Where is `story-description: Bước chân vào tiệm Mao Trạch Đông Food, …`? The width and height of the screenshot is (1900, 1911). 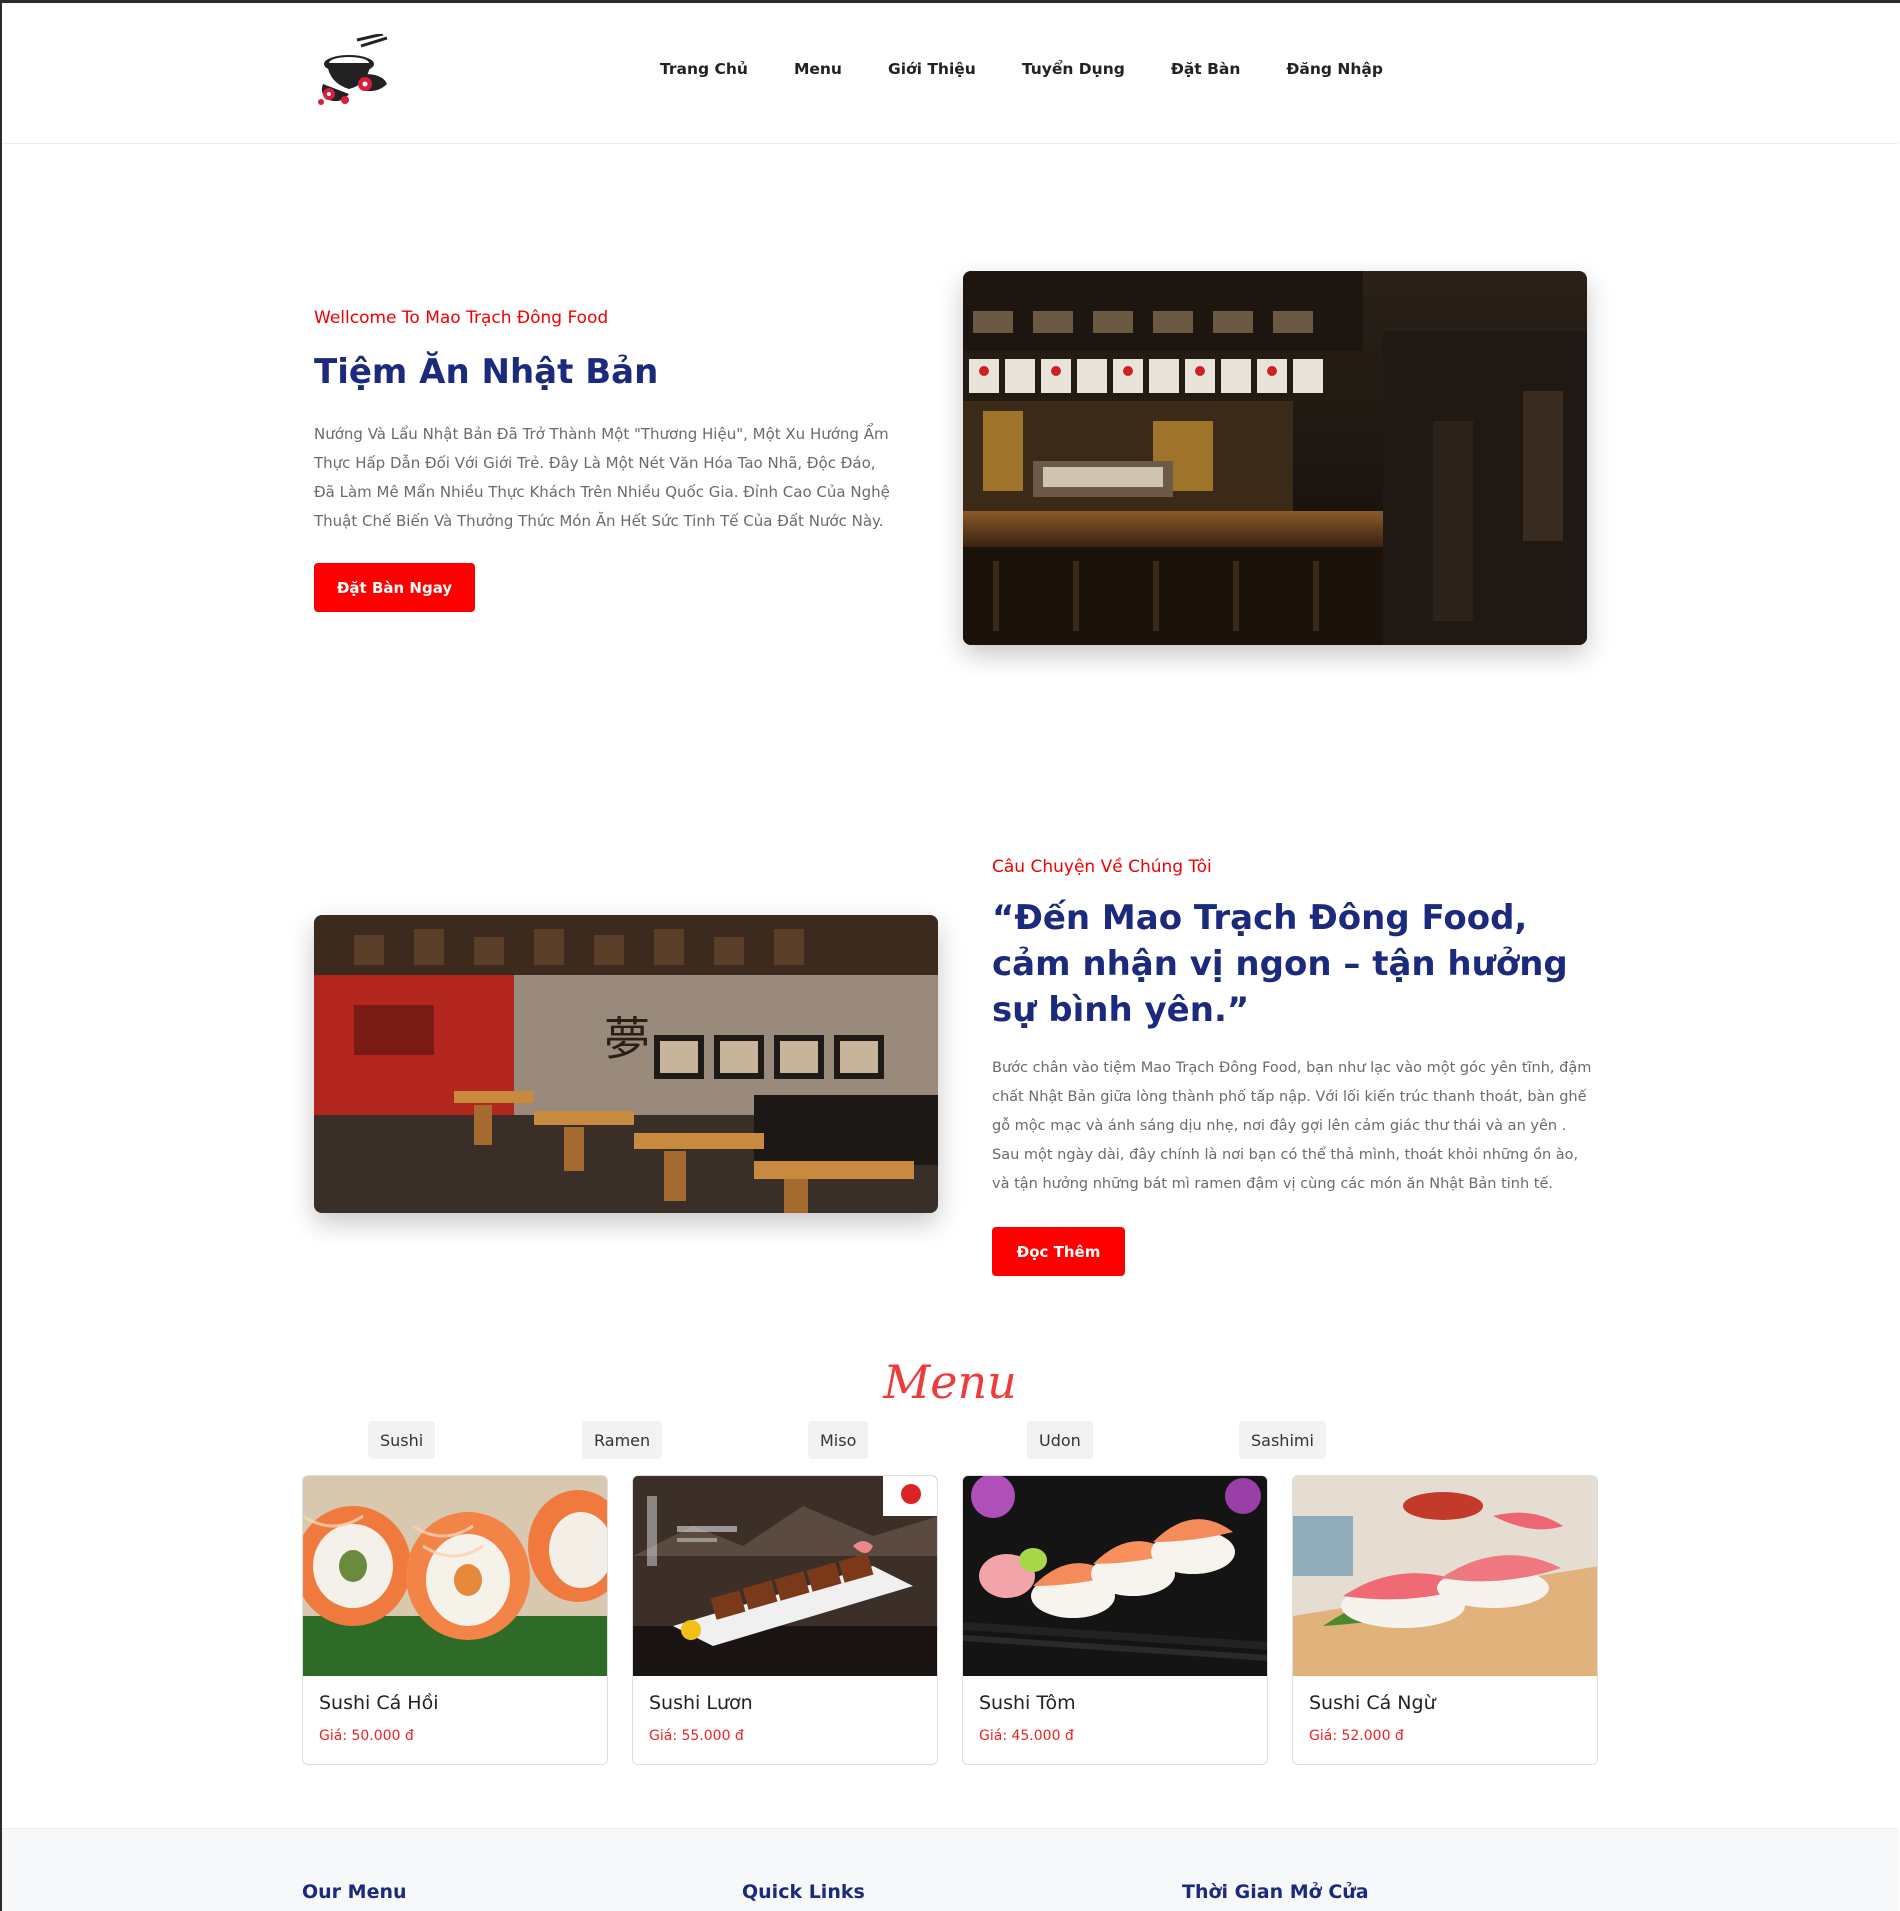
story-description: Bước chân vào tiệm Mao Trạch Đông Food, … is located at coordinates (1292, 1126).